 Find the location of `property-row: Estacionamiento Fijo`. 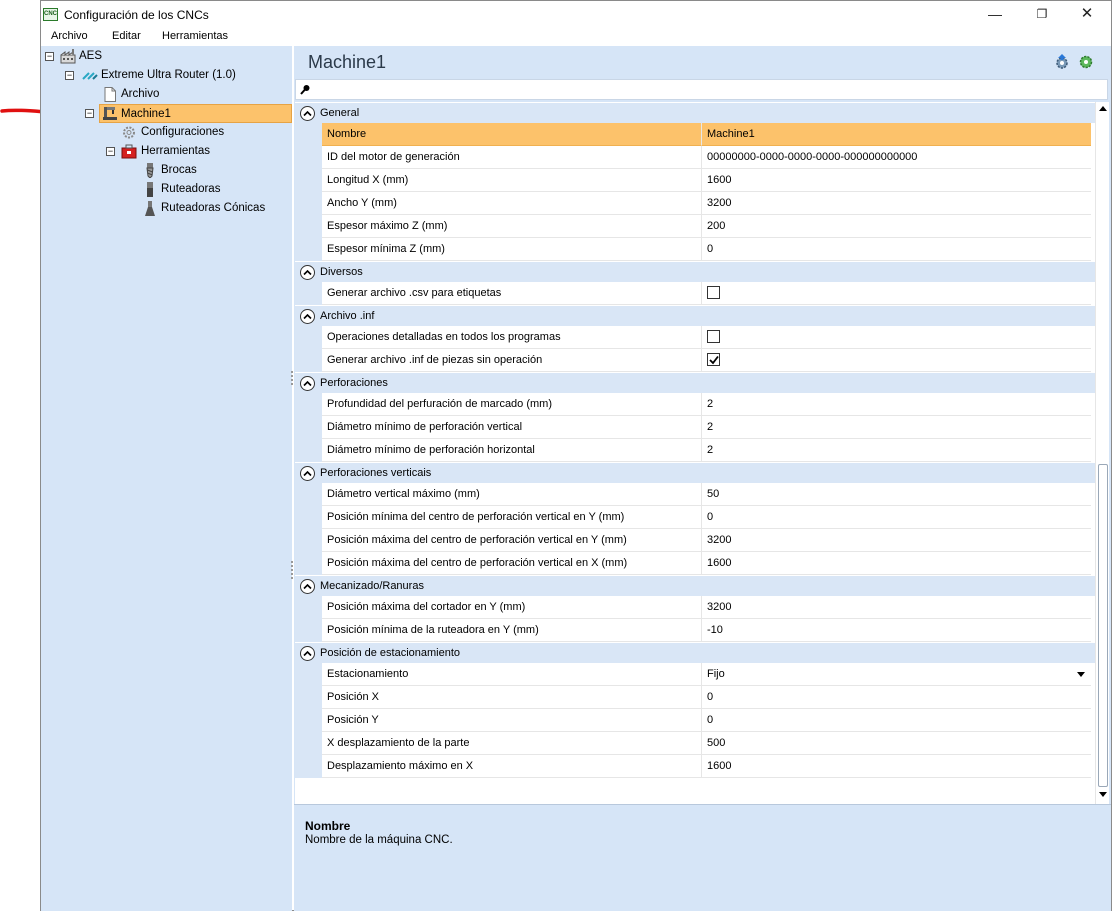

property-row: Estacionamiento Fijo is located at coordinates (695, 674).